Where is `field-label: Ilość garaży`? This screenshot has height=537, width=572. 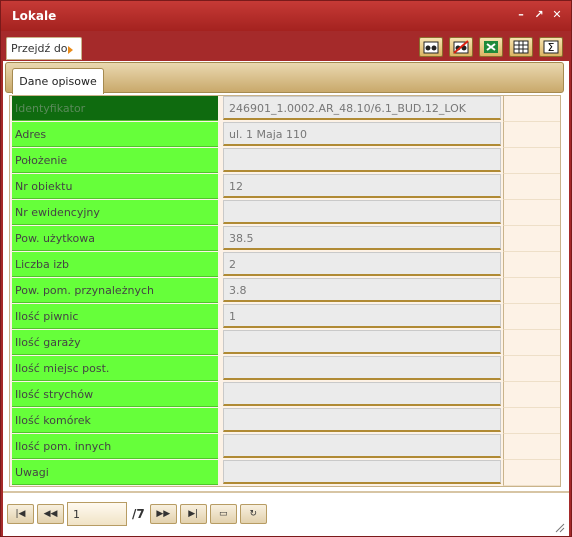
field-label: Ilość garaży is located at coordinates (115, 342).